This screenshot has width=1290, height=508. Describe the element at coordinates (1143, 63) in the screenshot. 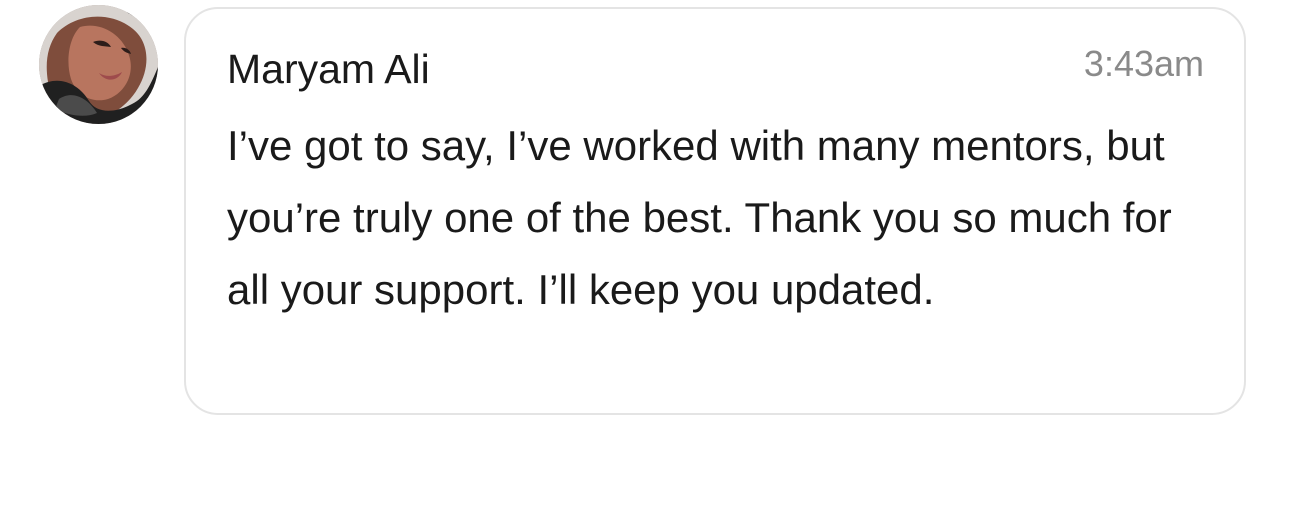

I see `message-timestamp: 3:43am` at that location.